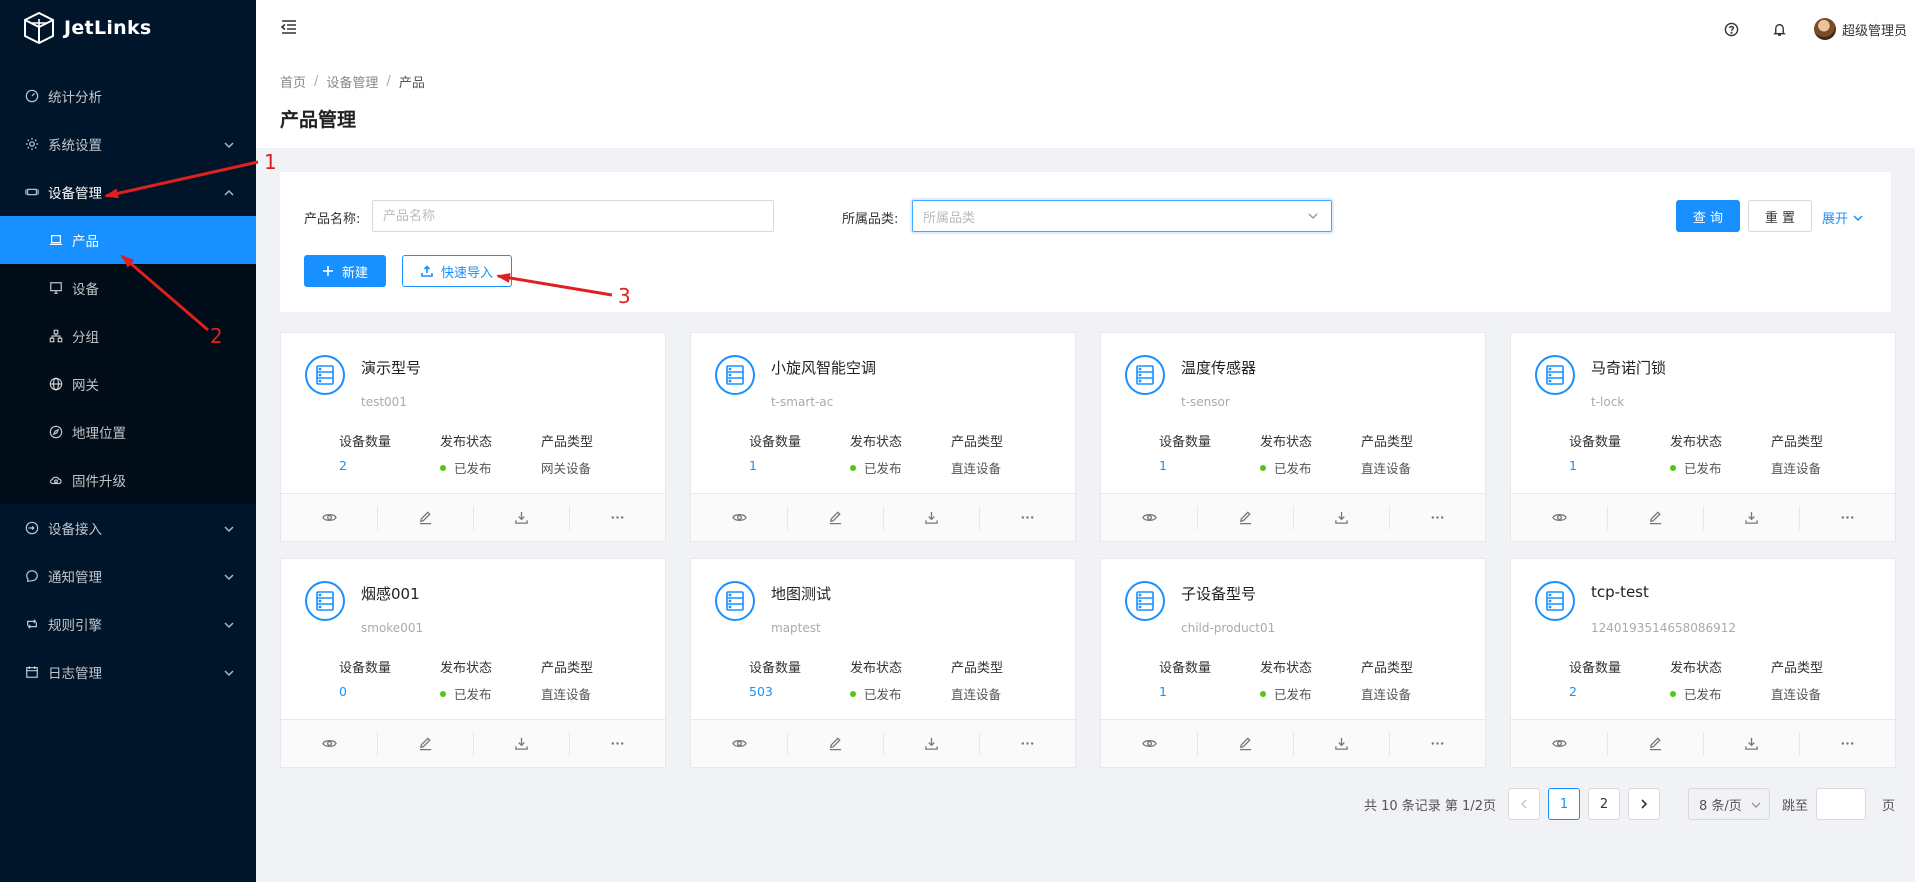  I want to click on quick-import-button: 快速导入, so click(457, 271).